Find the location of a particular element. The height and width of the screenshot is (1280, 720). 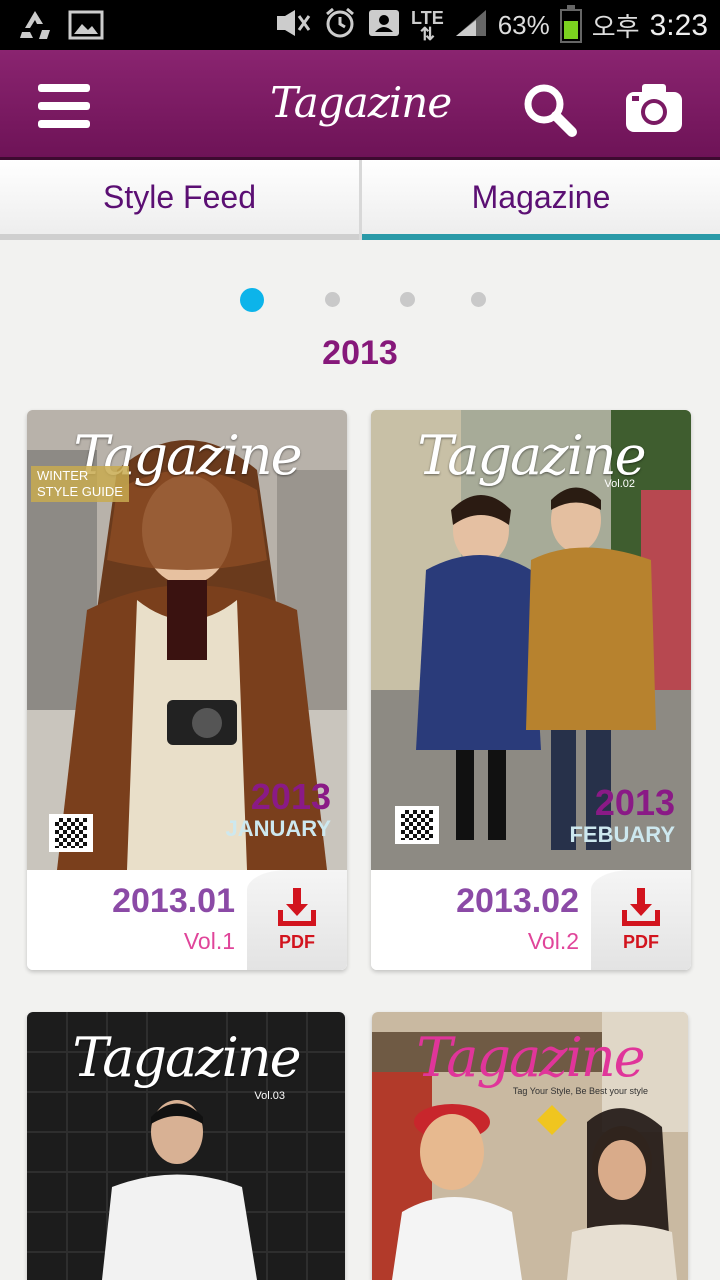

recycle-icon is located at coordinates (35, 27).